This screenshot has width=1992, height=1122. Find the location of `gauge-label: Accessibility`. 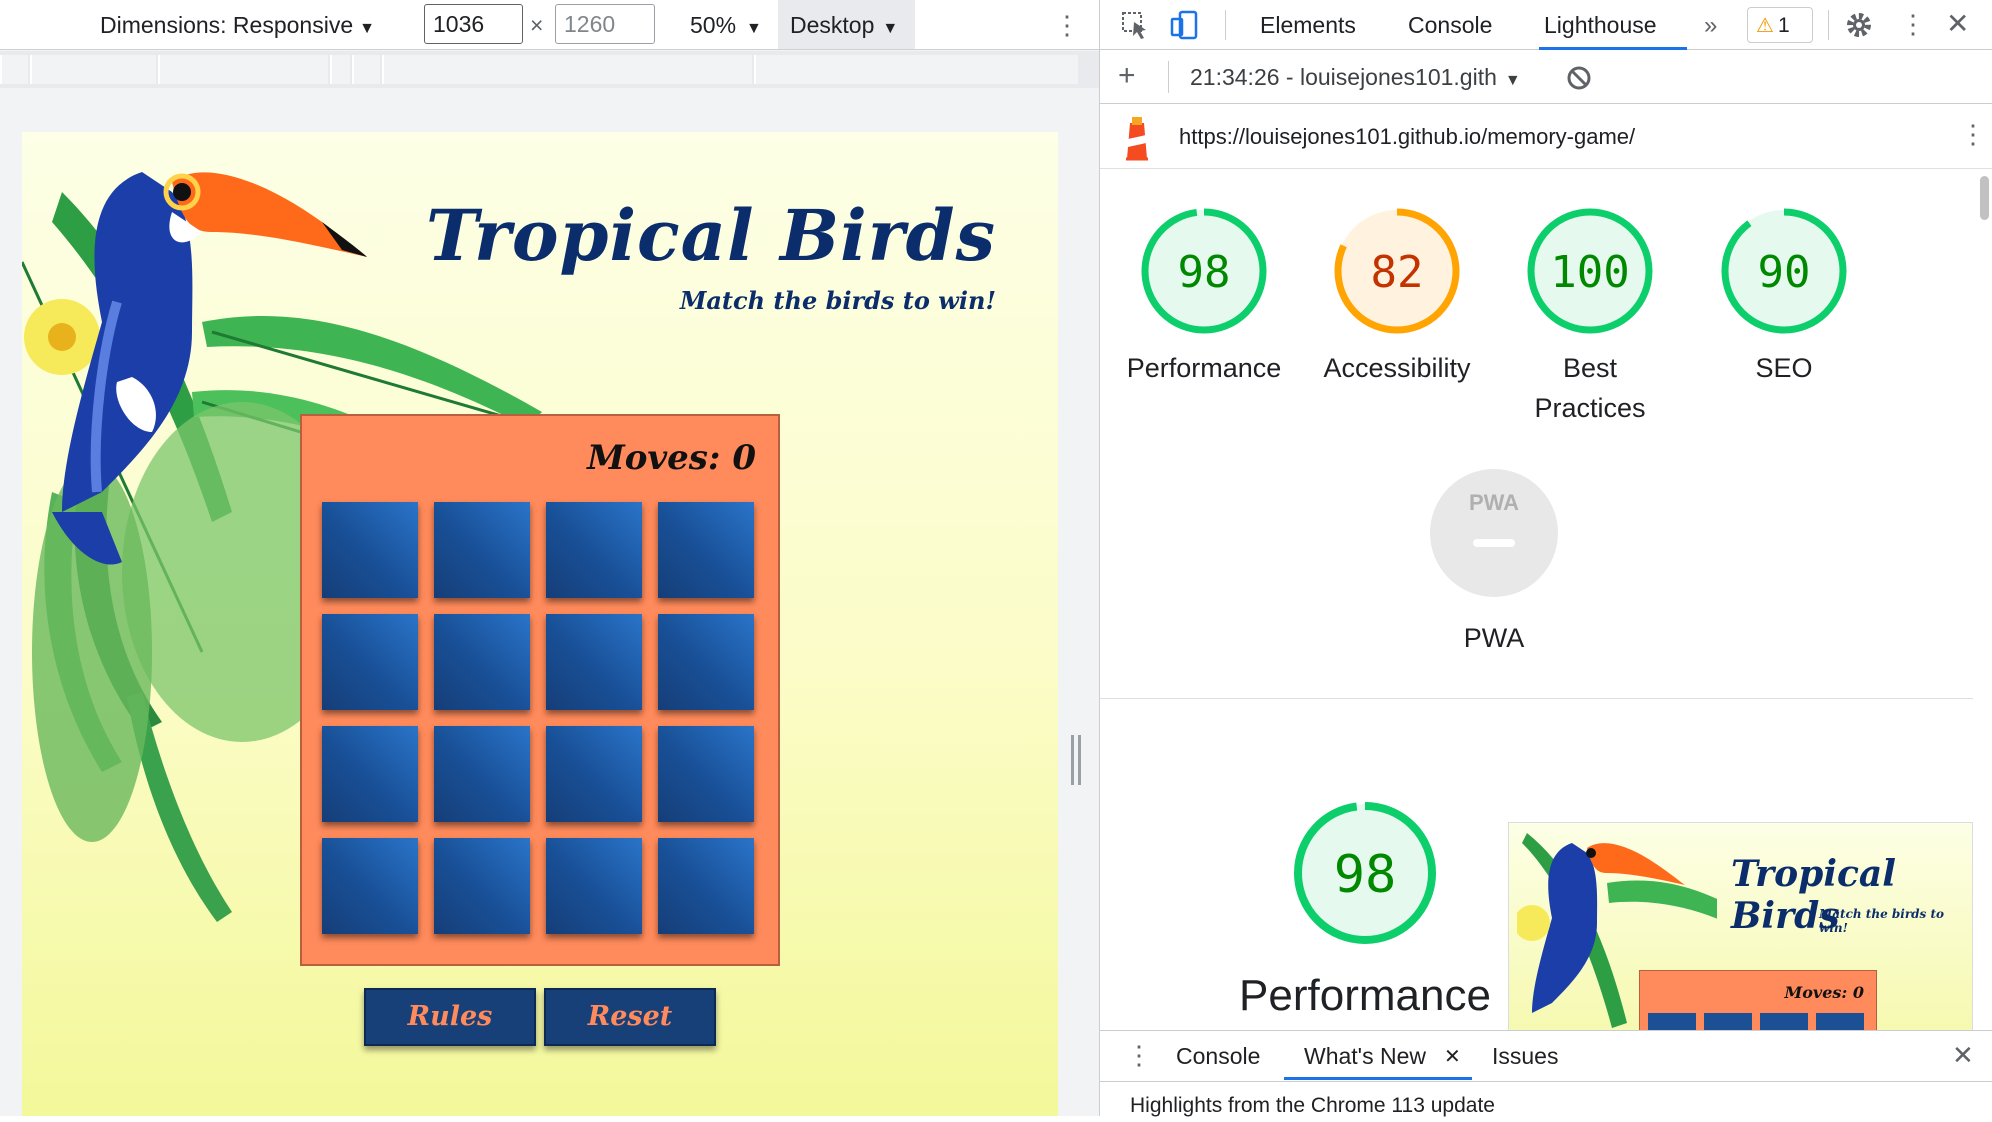

gauge-label: Accessibility is located at coordinates (1397, 368).